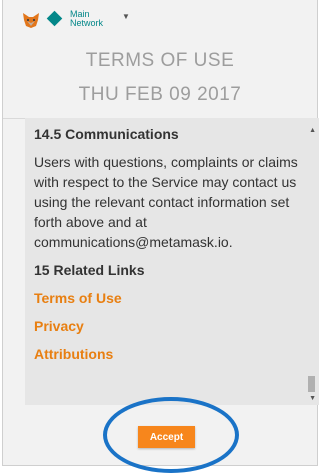 The image size is (322, 473). What do you see at coordinates (312, 398) in the screenshot?
I see `scroll-down-arrow-icon: ▼` at bounding box center [312, 398].